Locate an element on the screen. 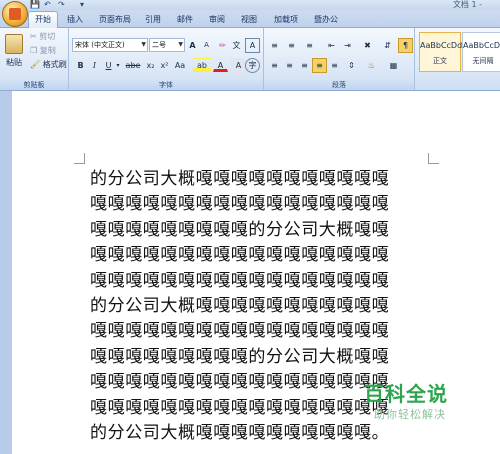 Image resolution: width=500 pixels, height=454 pixels. undo-icon: ↶ is located at coordinates (47, 4).